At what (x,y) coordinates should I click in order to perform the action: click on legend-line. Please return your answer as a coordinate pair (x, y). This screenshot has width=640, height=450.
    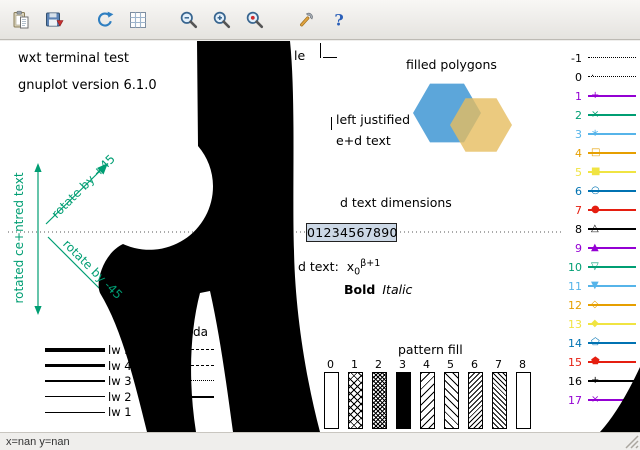
    Looking at the image, I should click on (612, 57).